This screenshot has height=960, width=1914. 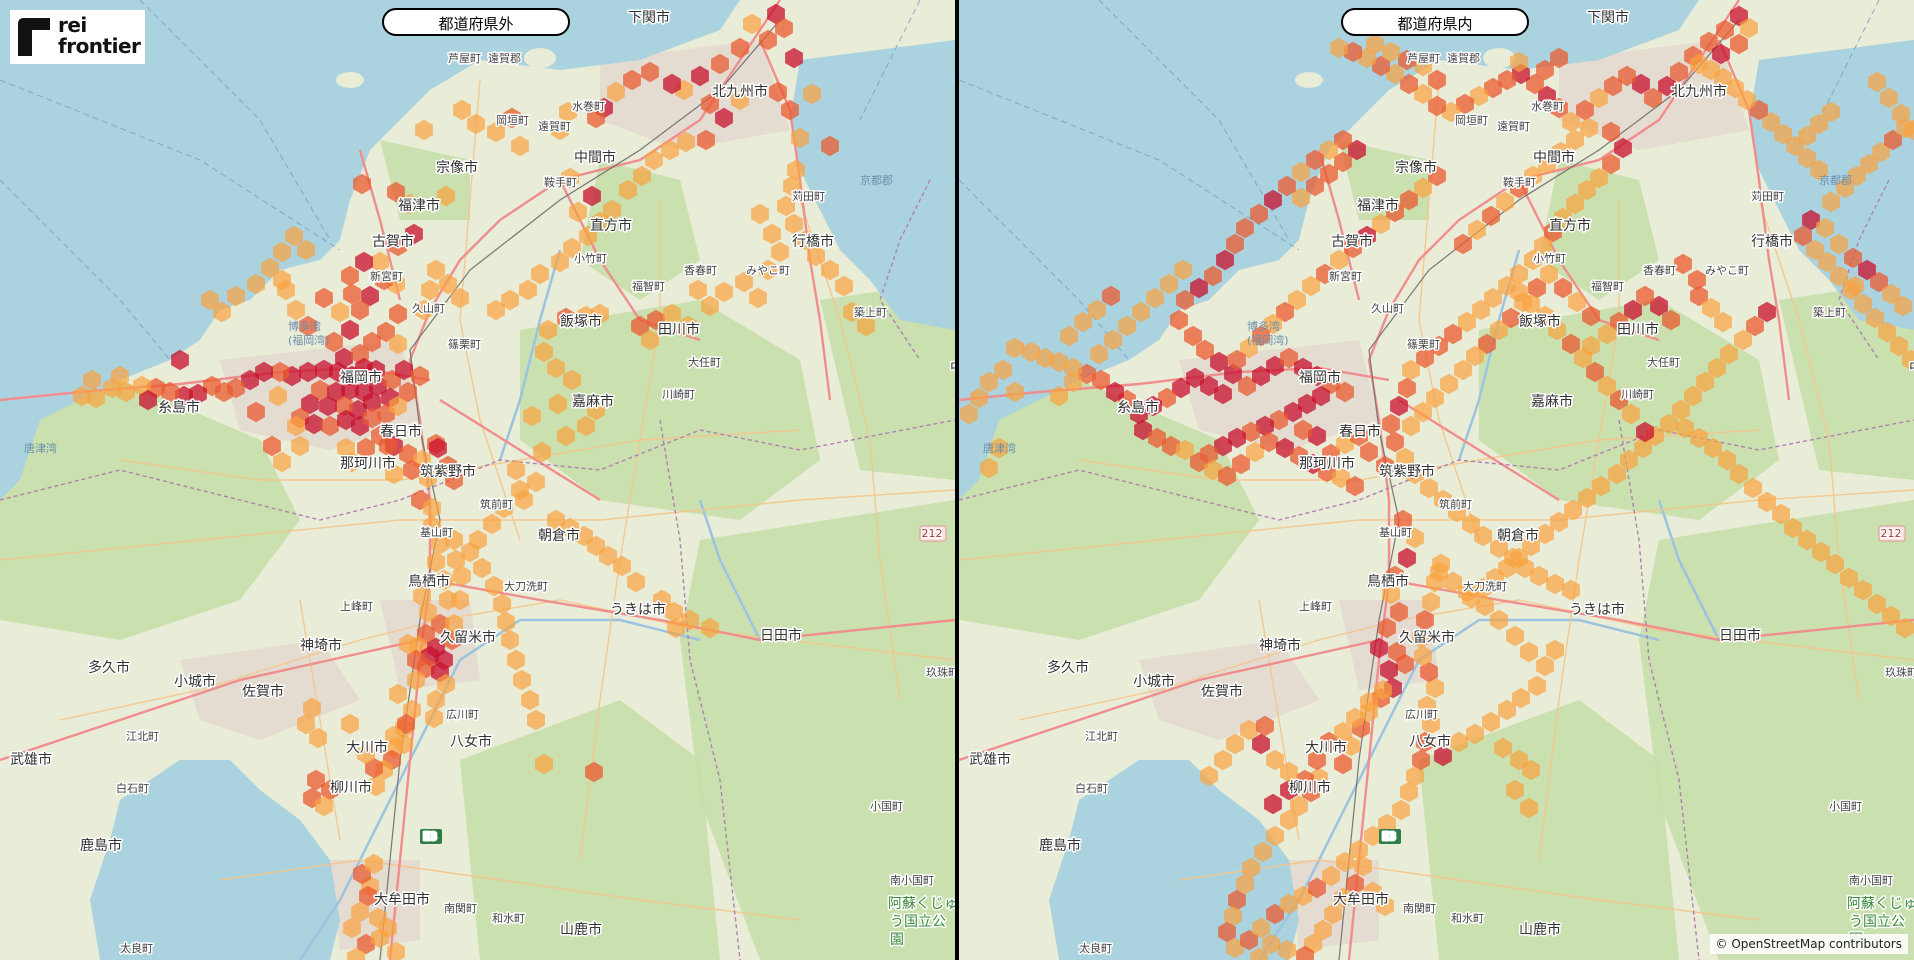 I want to click on place-label: 古賀市, so click(x=393, y=241).